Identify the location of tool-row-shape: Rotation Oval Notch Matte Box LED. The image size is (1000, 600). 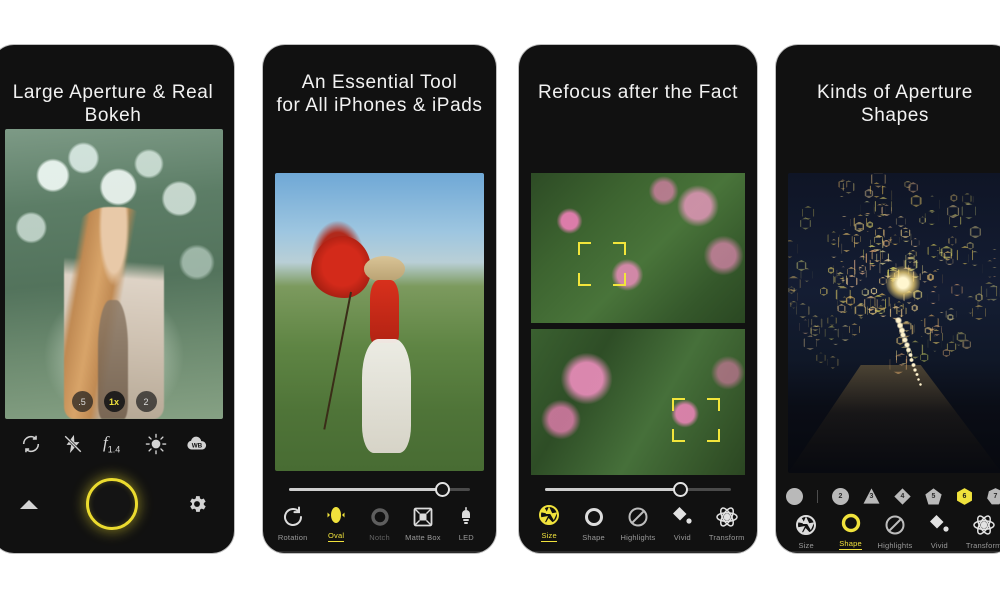
(379, 522).